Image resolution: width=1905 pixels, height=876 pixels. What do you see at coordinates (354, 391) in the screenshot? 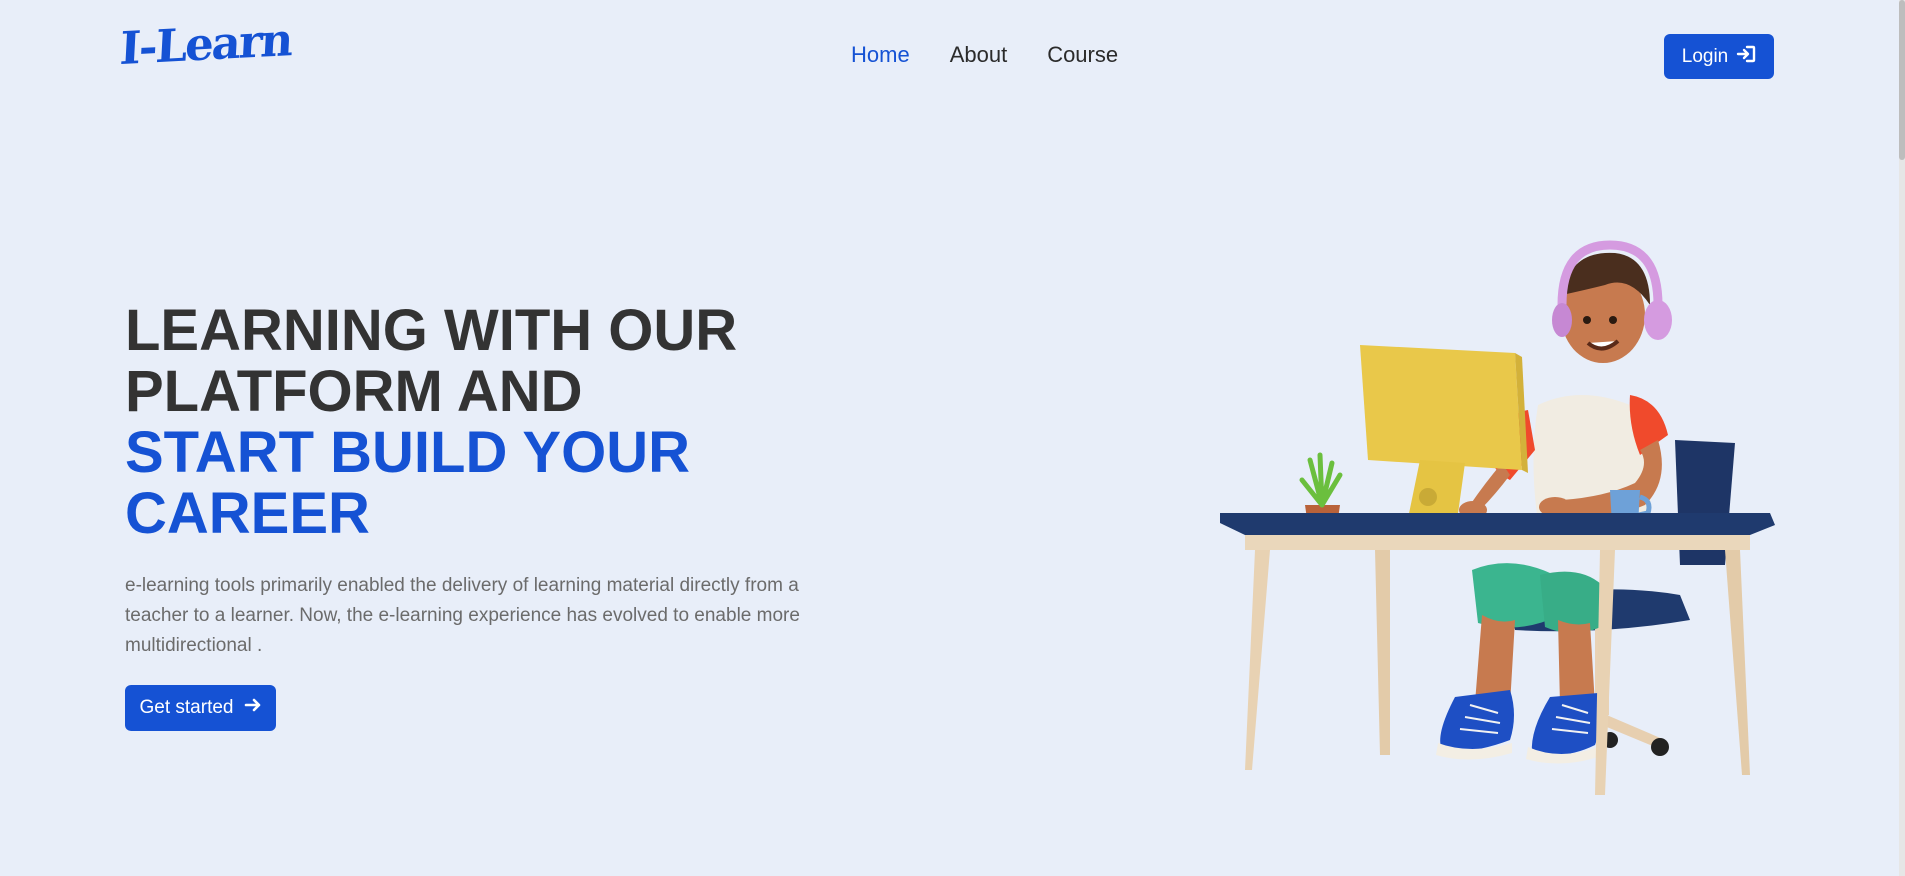
I see `headline-line-2: PLATFORM AND` at bounding box center [354, 391].